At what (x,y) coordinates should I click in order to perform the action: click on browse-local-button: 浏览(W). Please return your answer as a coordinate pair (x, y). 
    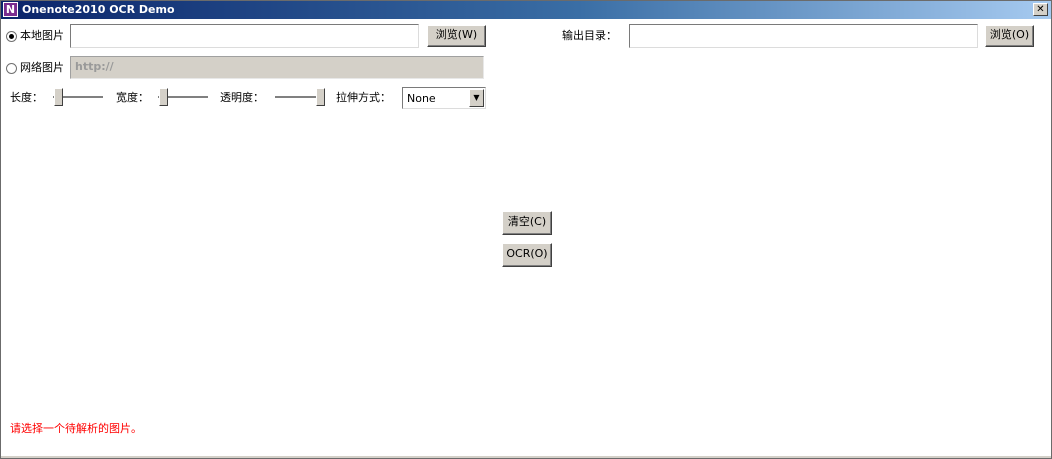
    Looking at the image, I should click on (456, 36).